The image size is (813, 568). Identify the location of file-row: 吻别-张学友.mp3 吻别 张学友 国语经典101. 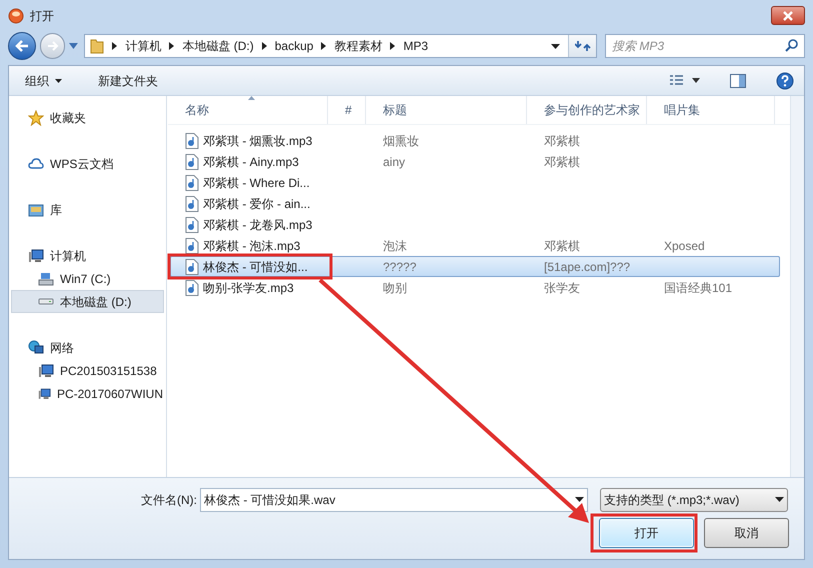
(475, 287).